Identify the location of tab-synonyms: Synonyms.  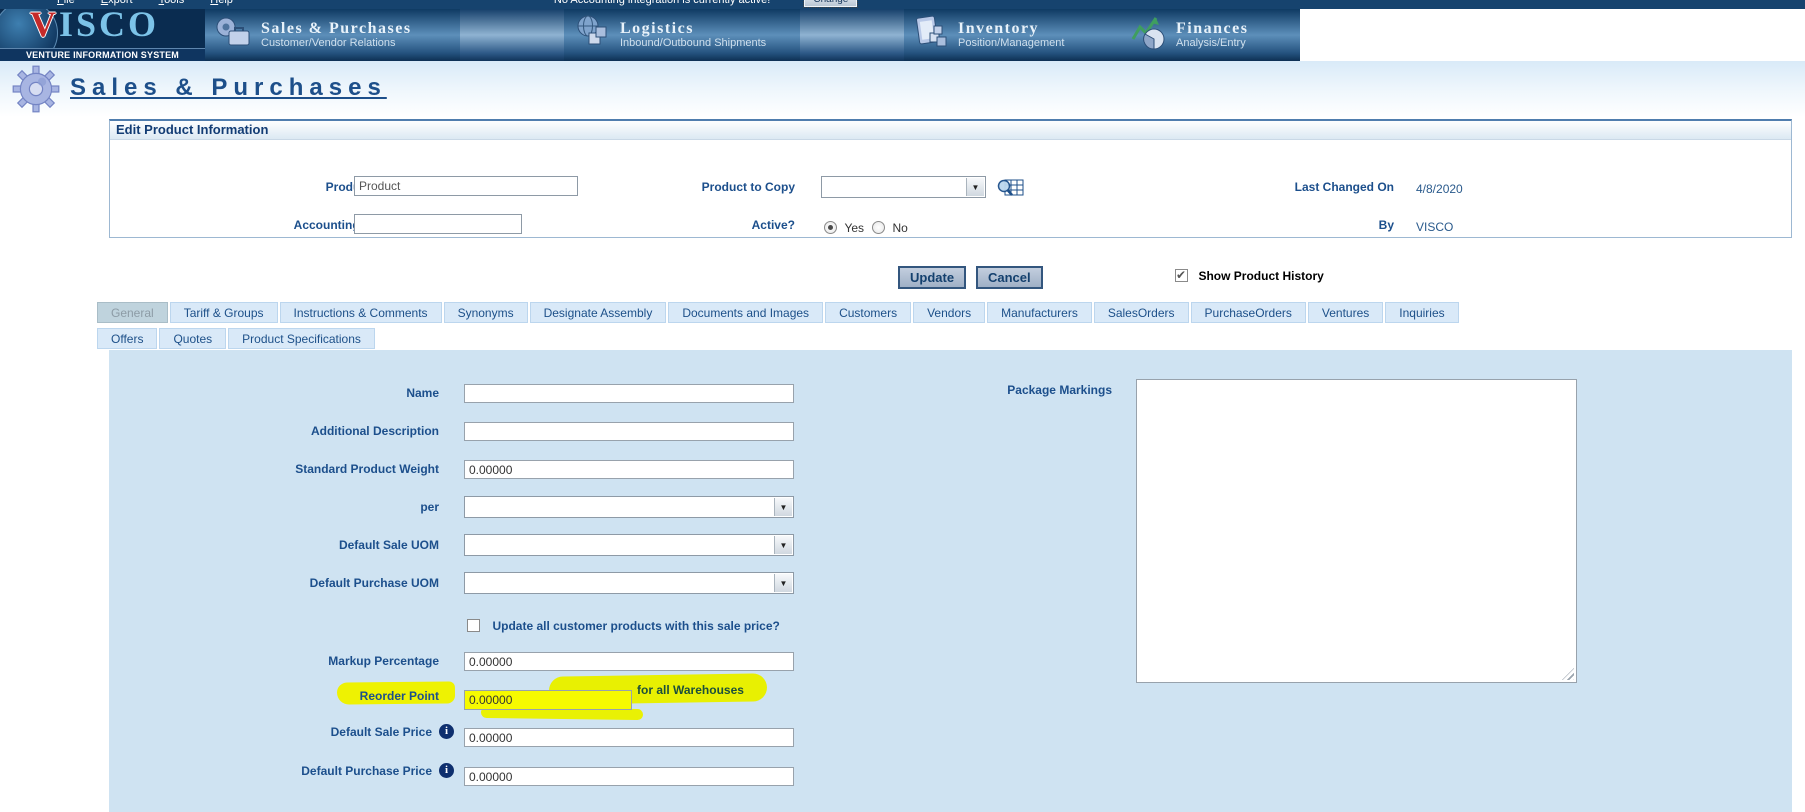
(485, 312).